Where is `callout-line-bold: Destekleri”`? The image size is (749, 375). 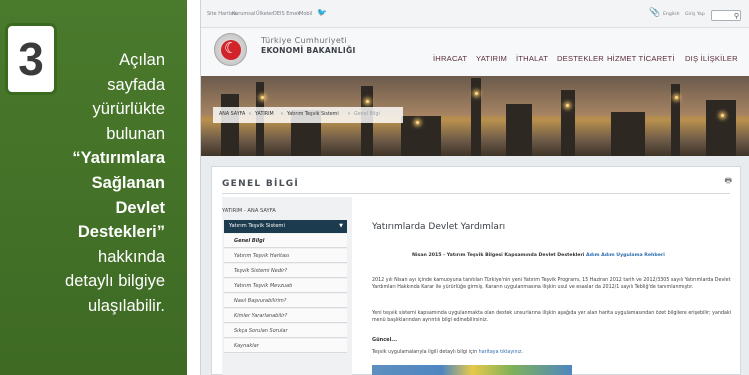 callout-line-bold: Destekleri” is located at coordinates (87, 232).